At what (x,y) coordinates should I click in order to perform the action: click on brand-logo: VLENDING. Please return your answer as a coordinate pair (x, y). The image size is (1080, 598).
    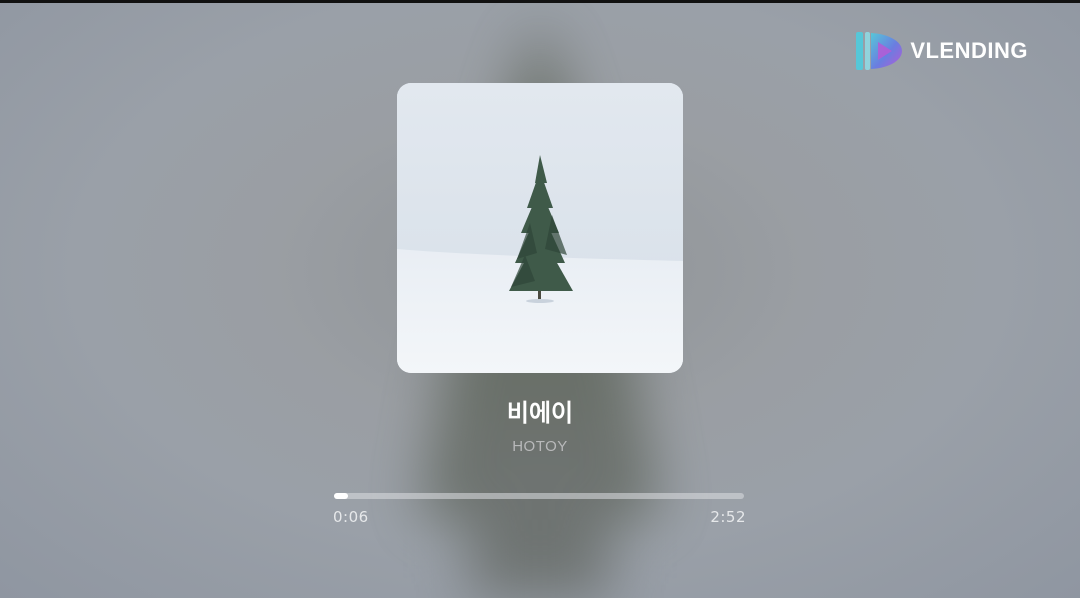
    Looking at the image, I should click on (941, 51).